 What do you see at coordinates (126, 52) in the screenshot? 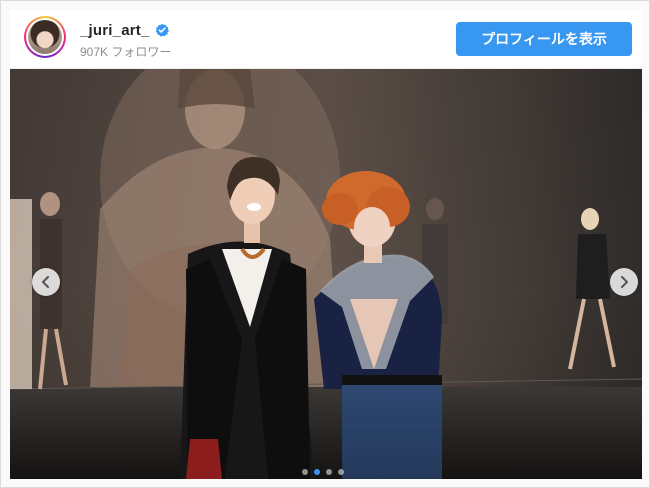
I see `follower-count: 907K フォロワー` at bounding box center [126, 52].